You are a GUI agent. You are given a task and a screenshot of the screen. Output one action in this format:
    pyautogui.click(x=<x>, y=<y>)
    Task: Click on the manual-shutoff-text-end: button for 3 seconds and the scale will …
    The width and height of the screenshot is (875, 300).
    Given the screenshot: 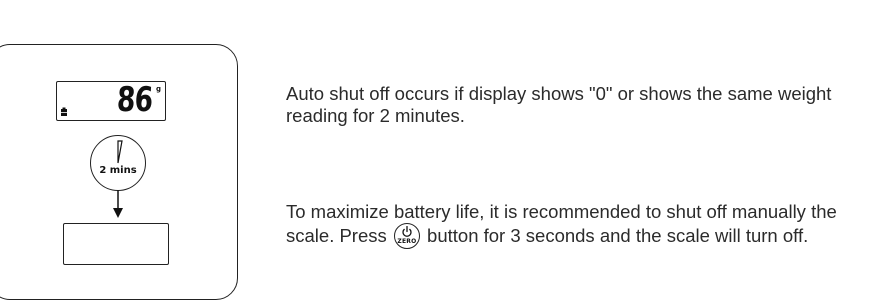 What is the action you would take?
    pyautogui.click(x=618, y=235)
    